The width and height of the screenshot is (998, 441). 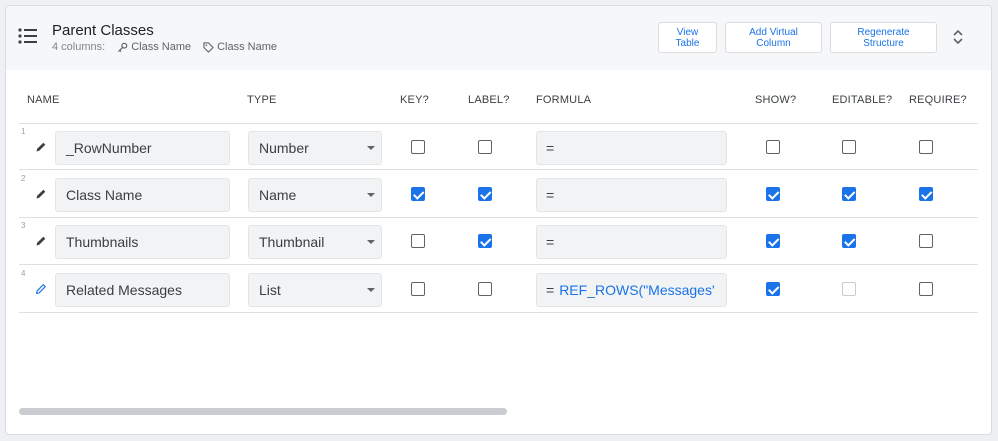 I want to click on key-column-info: Class Name, so click(x=154, y=47).